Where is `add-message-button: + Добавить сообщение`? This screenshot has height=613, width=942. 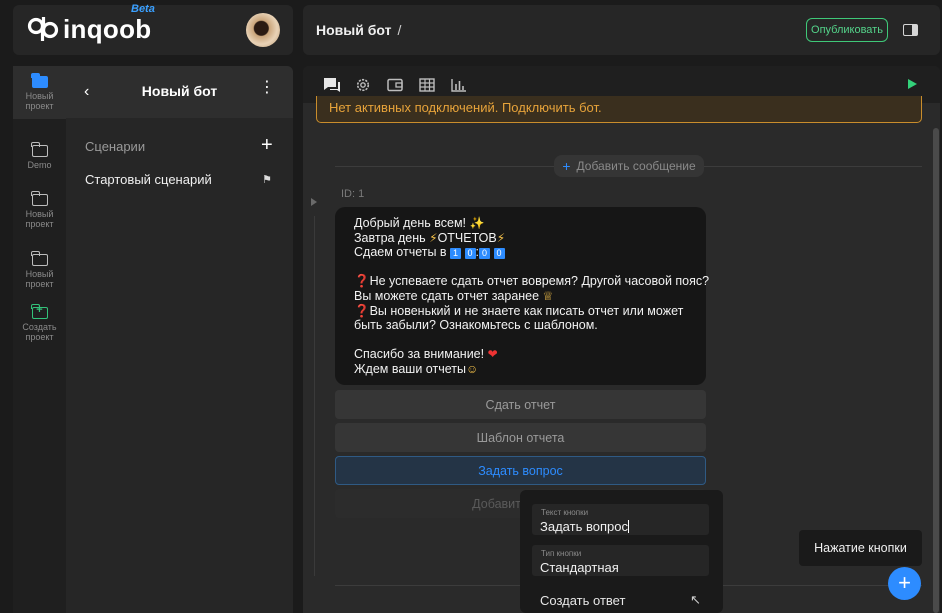 add-message-button: + Добавить сообщение is located at coordinates (629, 166).